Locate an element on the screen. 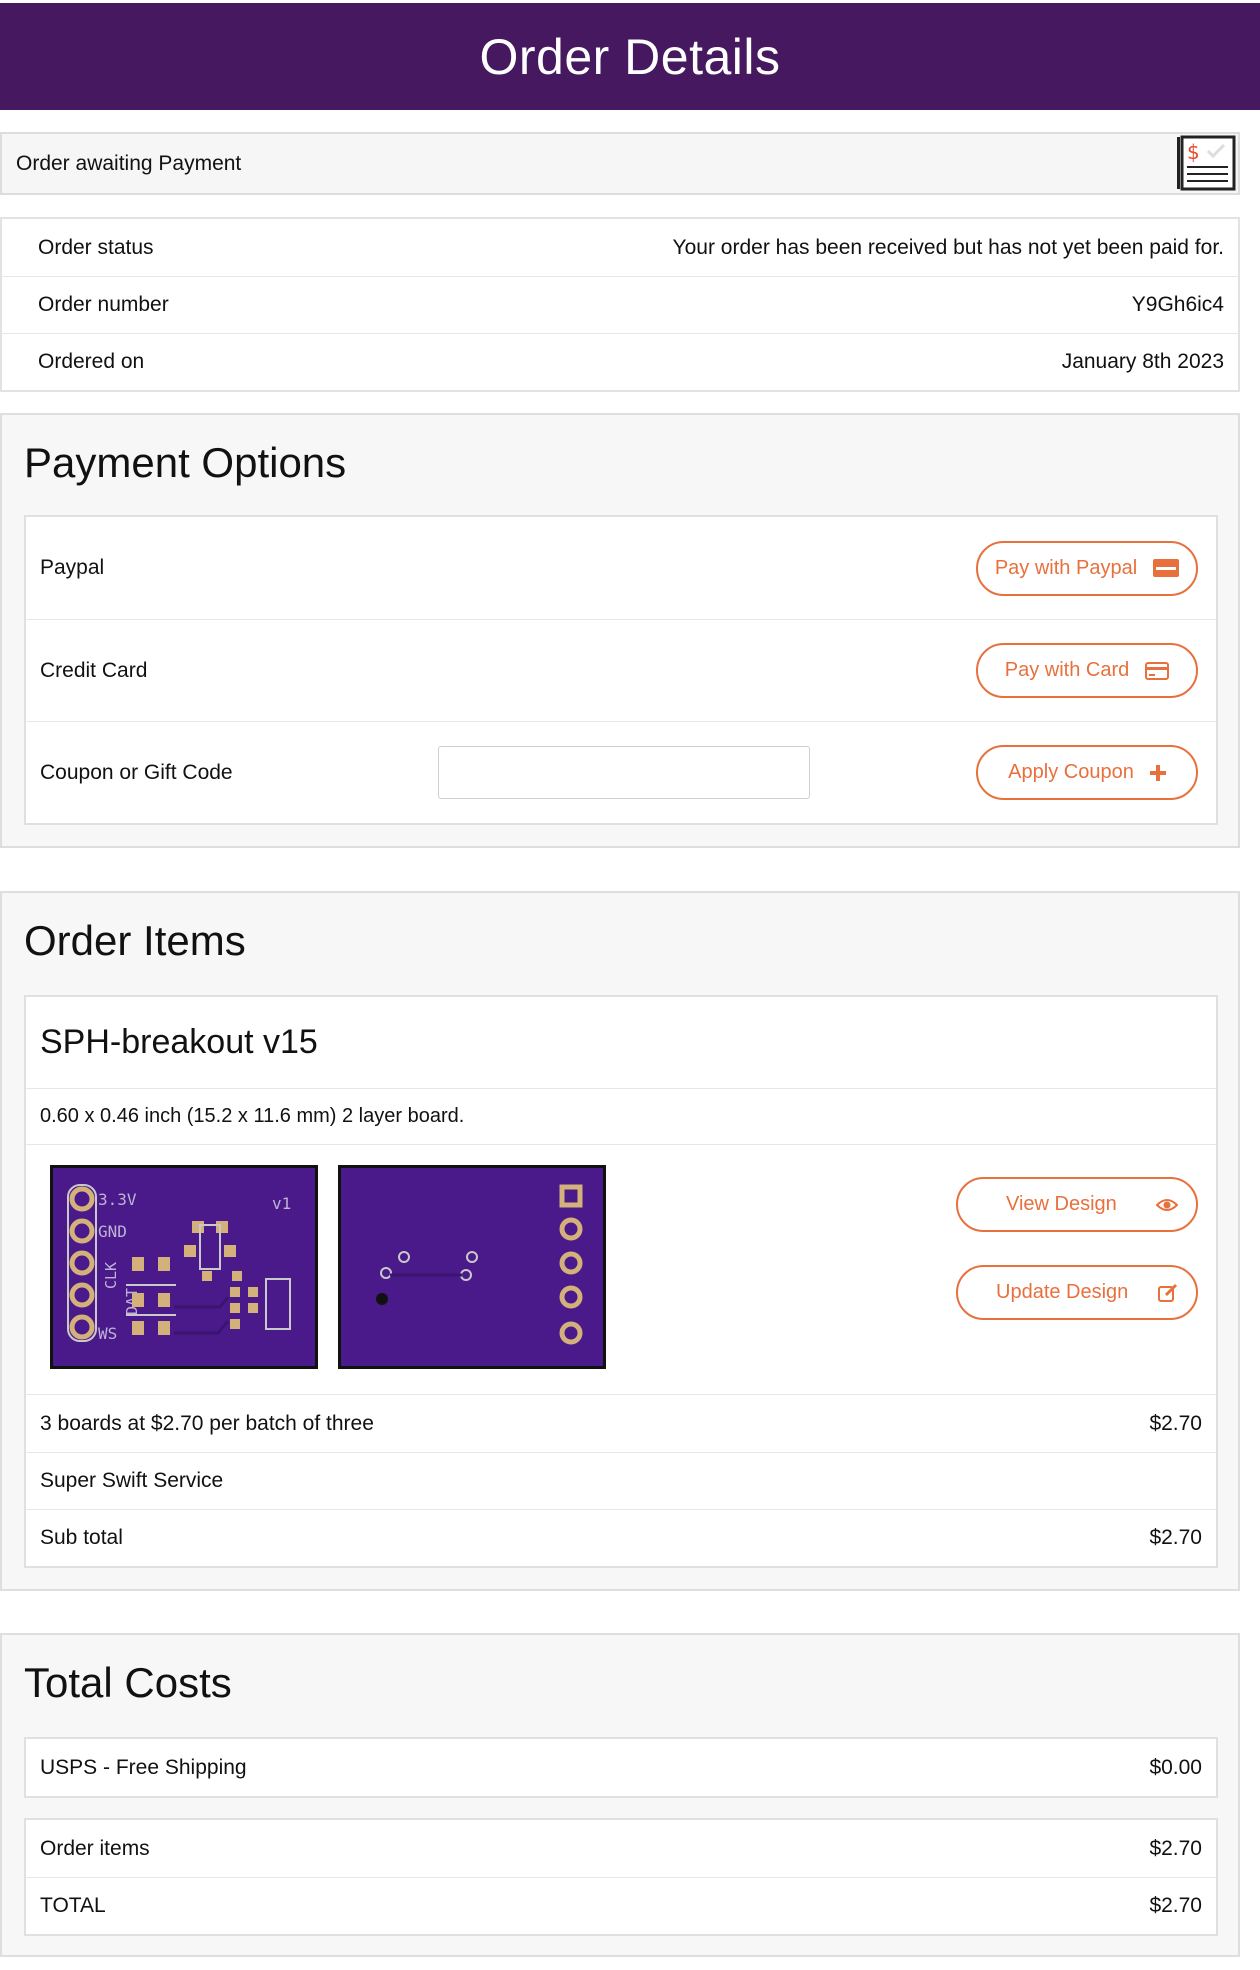 The height and width of the screenshot is (1970, 1260). eye-icon is located at coordinates (1167, 1204).